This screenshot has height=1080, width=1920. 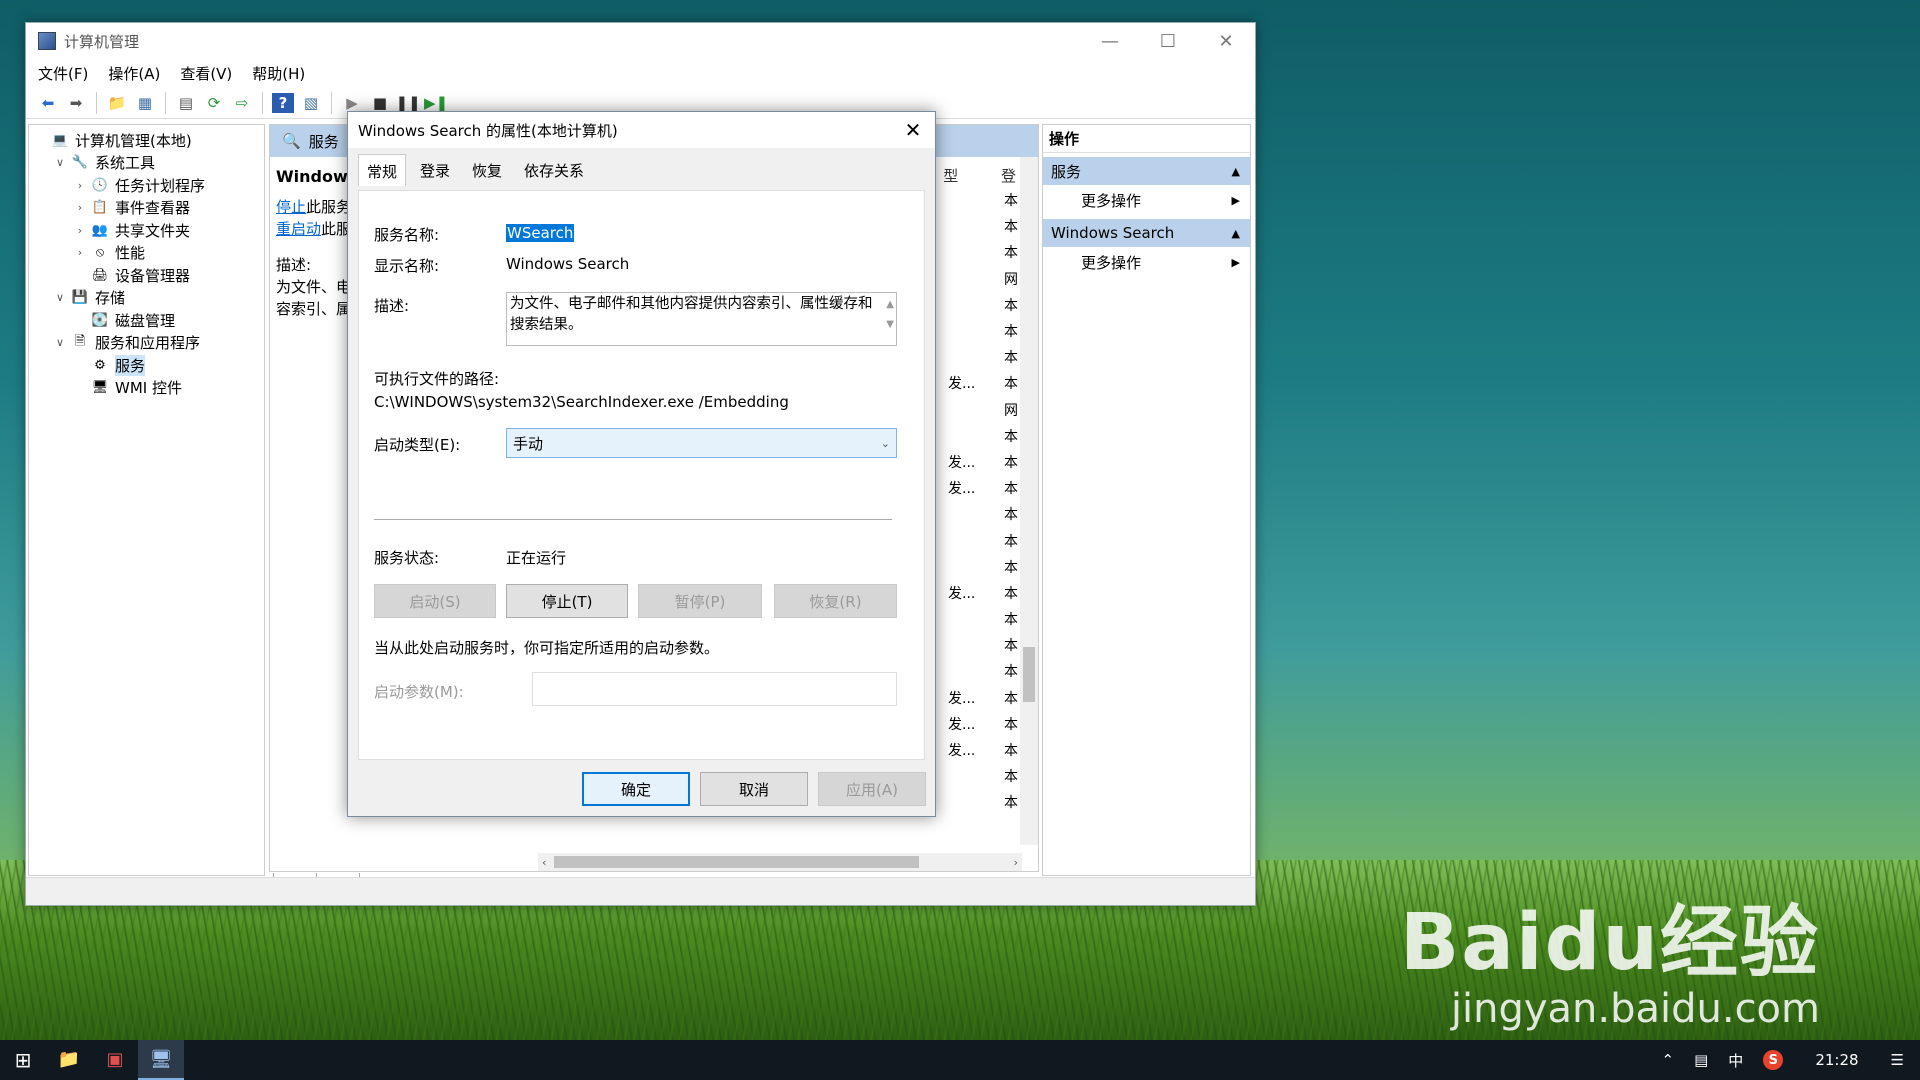 I want to click on computer-management-task-icon: 🖥, so click(x=161, y=1060).